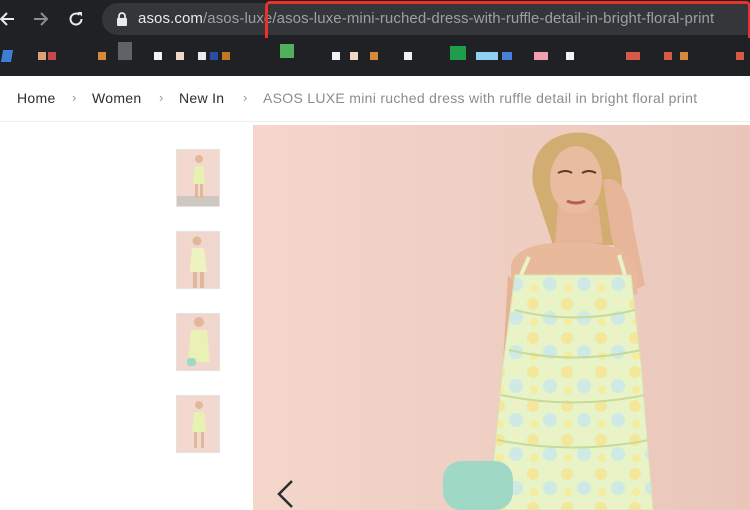 The image size is (750, 510). What do you see at coordinates (170, 18) in the screenshot?
I see `url-host: asos.com` at bounding box center [170, 18].